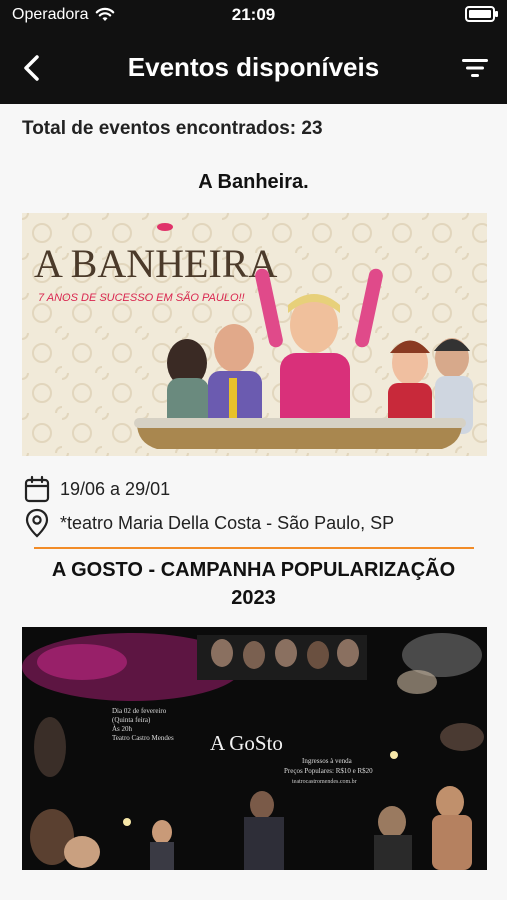 This screenshot has width=507, height=900. What do you see at coordinates (155, 263) in the screenshot?
I see `poster-headline: A BANHEIRA` at bounding box center [155, 263].